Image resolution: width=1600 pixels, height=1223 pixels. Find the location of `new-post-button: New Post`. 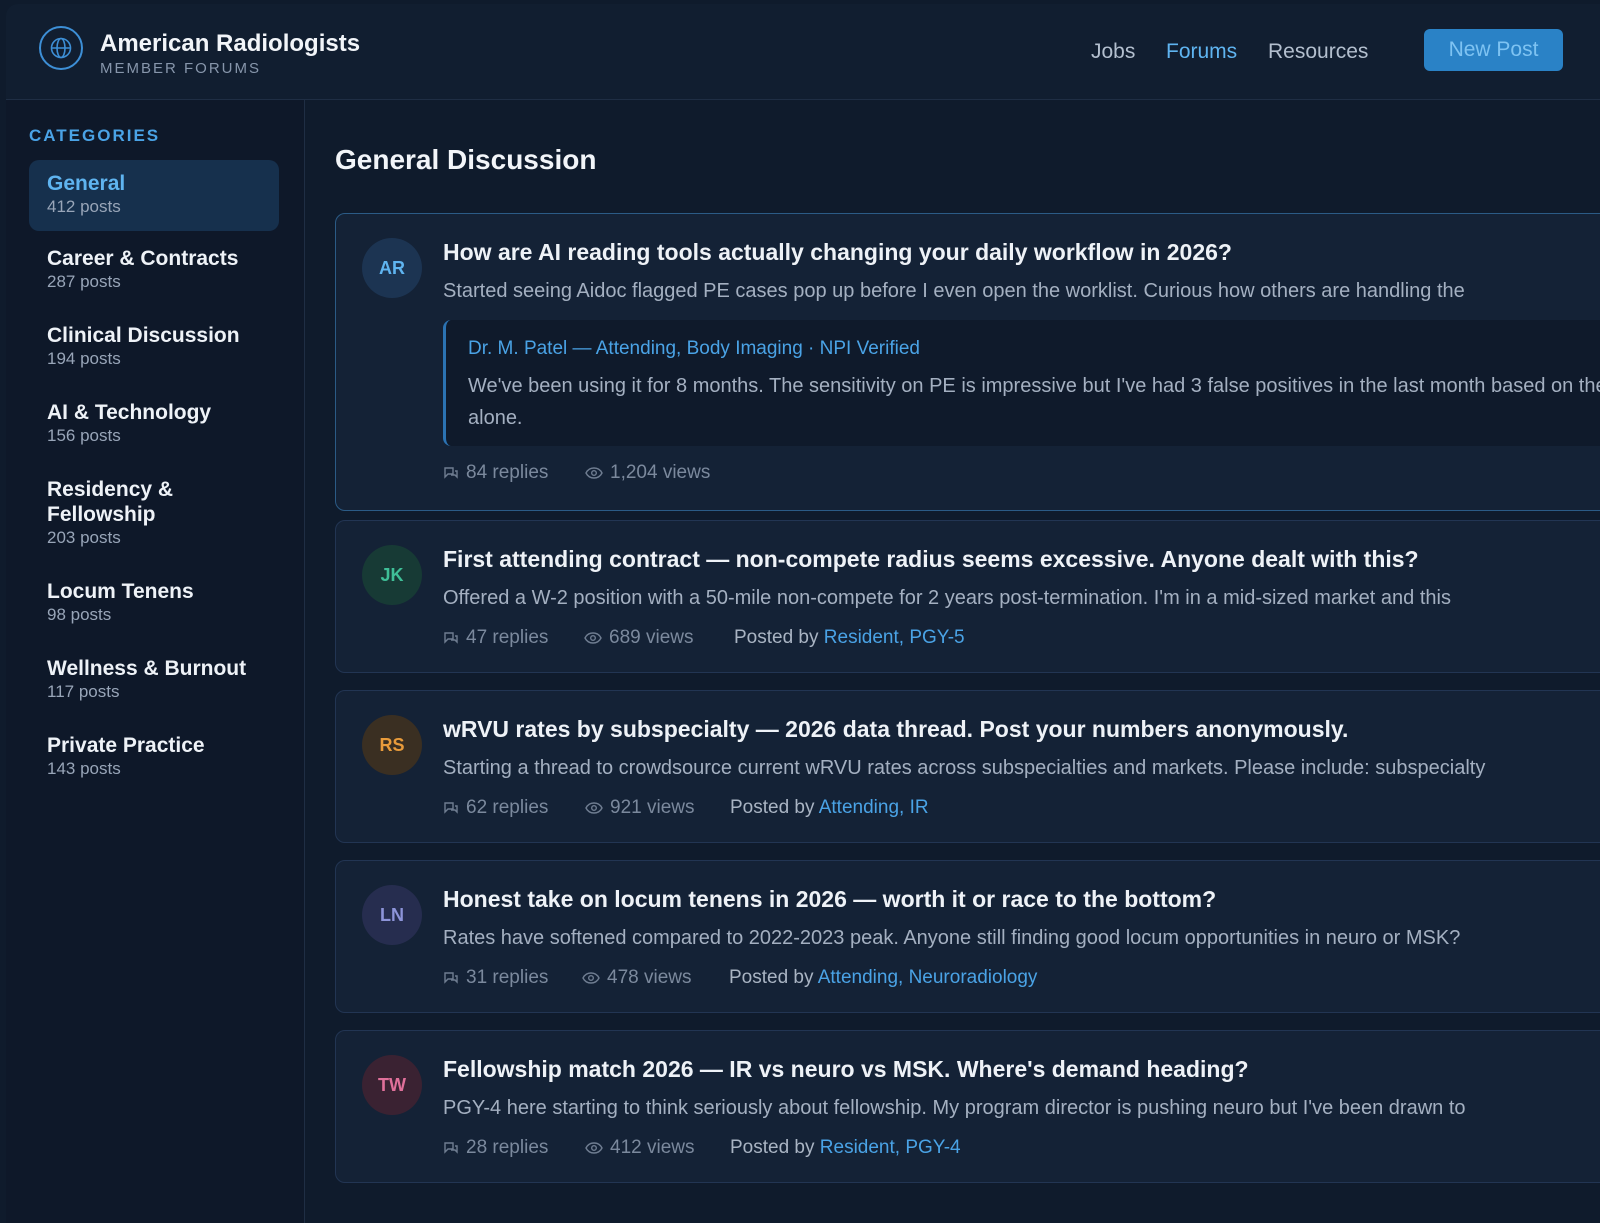

new-post-button: New Post is located at coordinates (1493, 50).